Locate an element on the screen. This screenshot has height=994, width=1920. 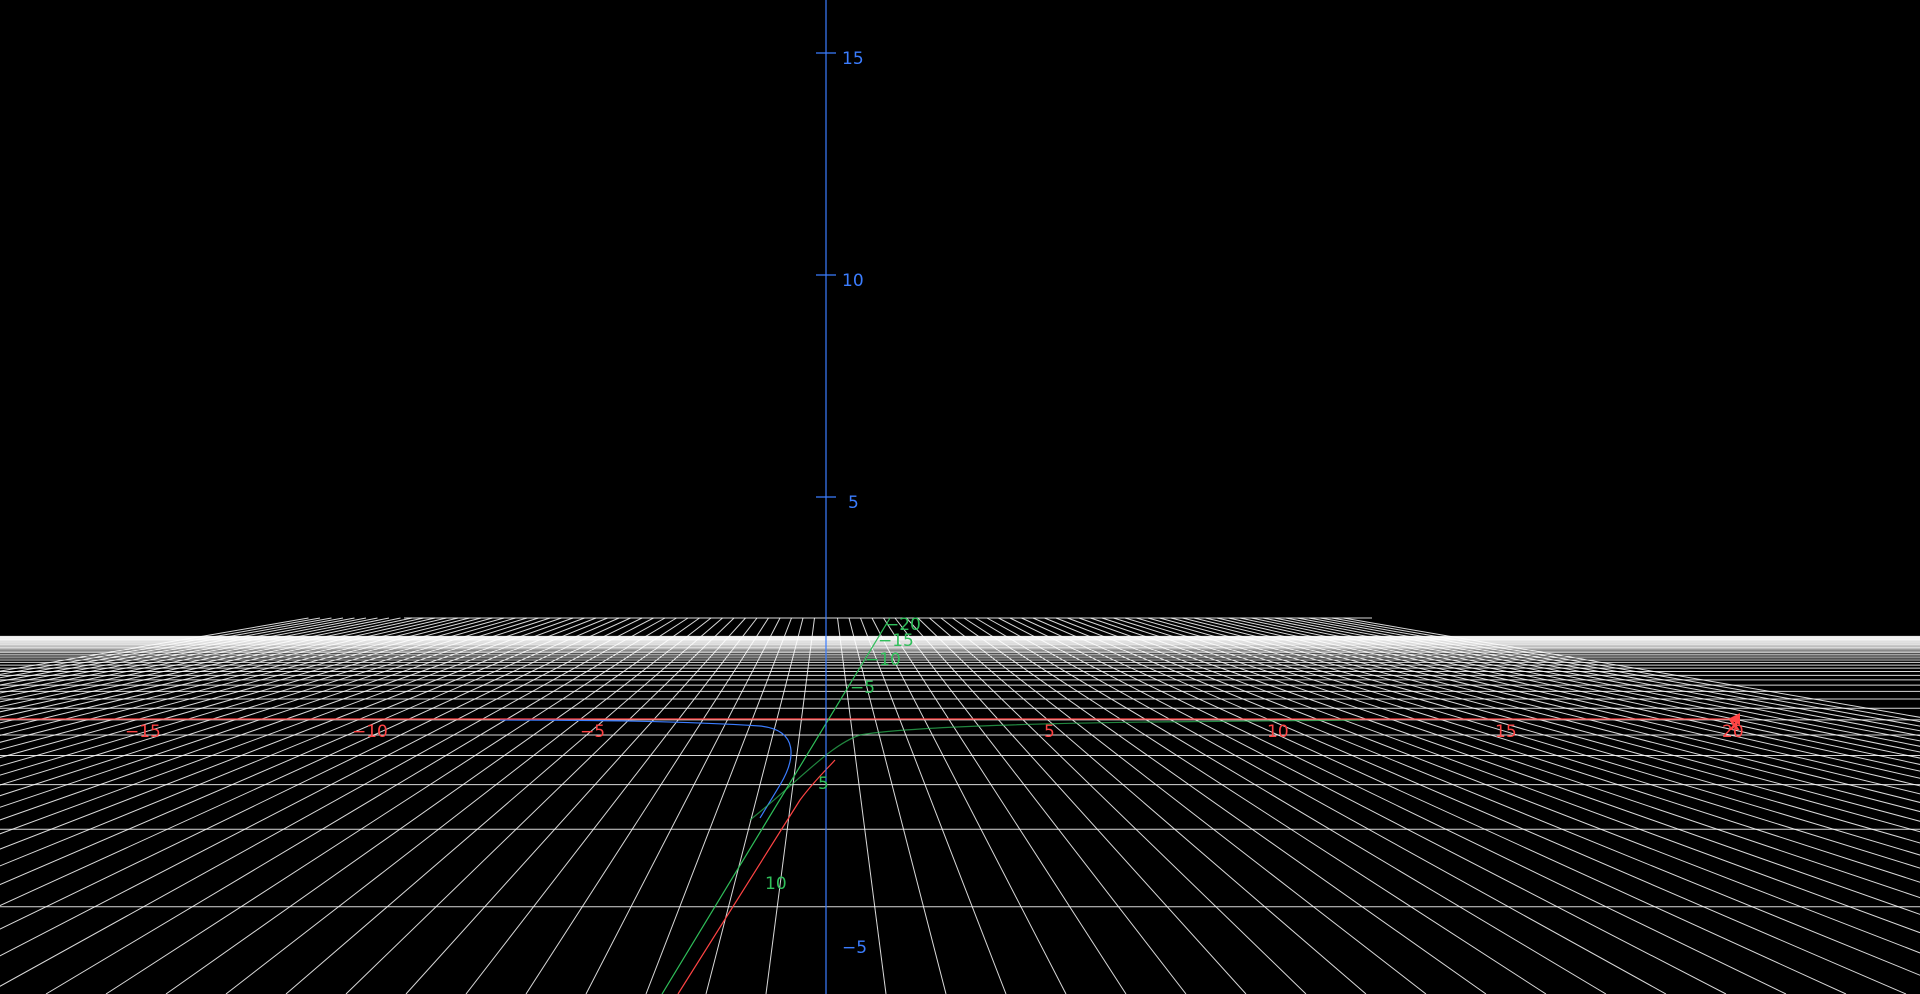
z-tick-label: 15 is located at coordinates (853, 59).